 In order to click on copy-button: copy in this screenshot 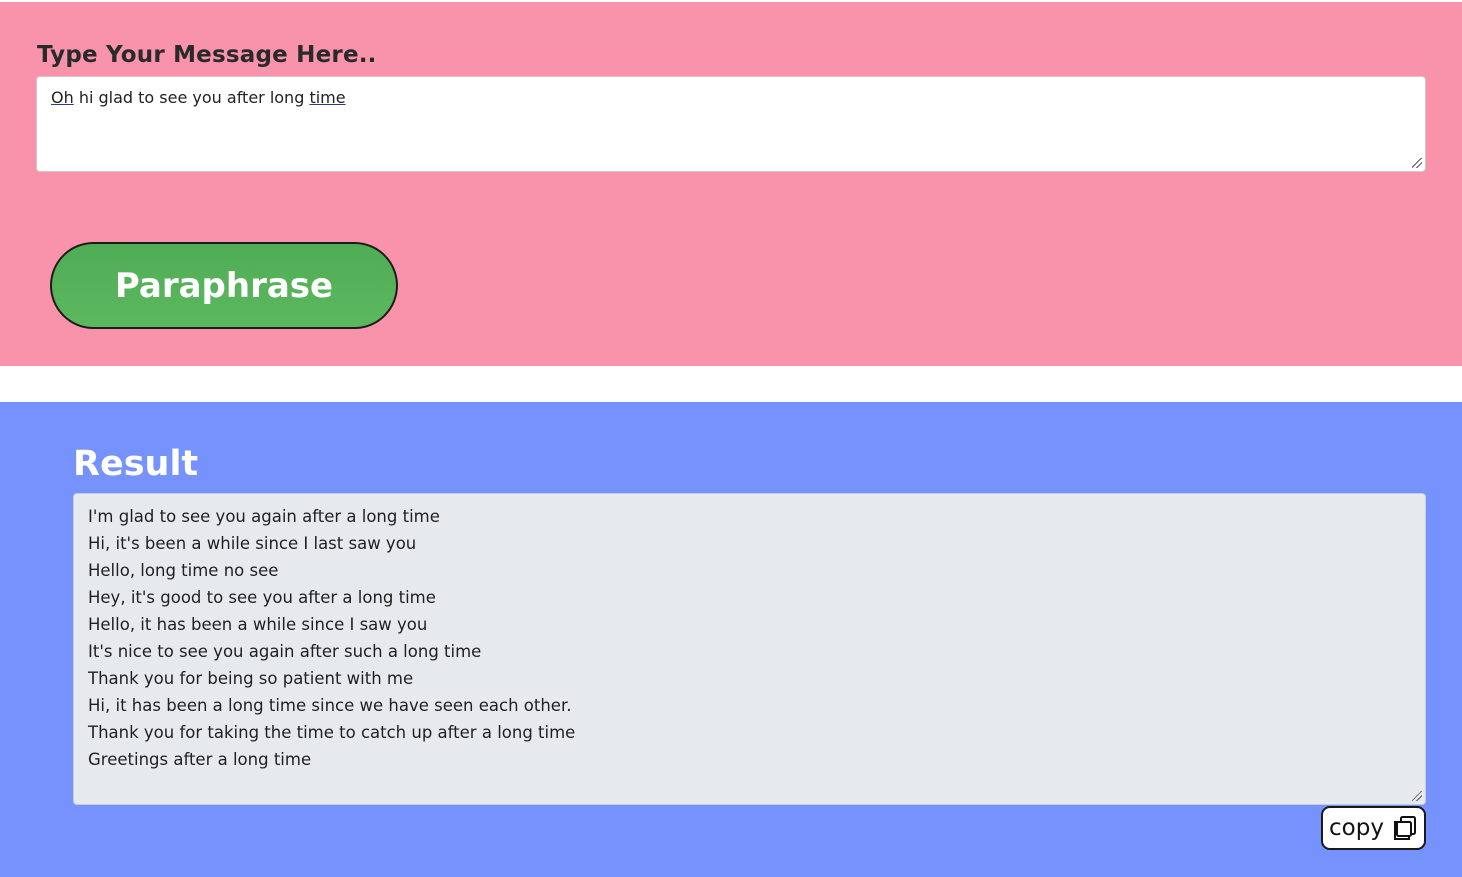, I will do `click(1373, 828)`.